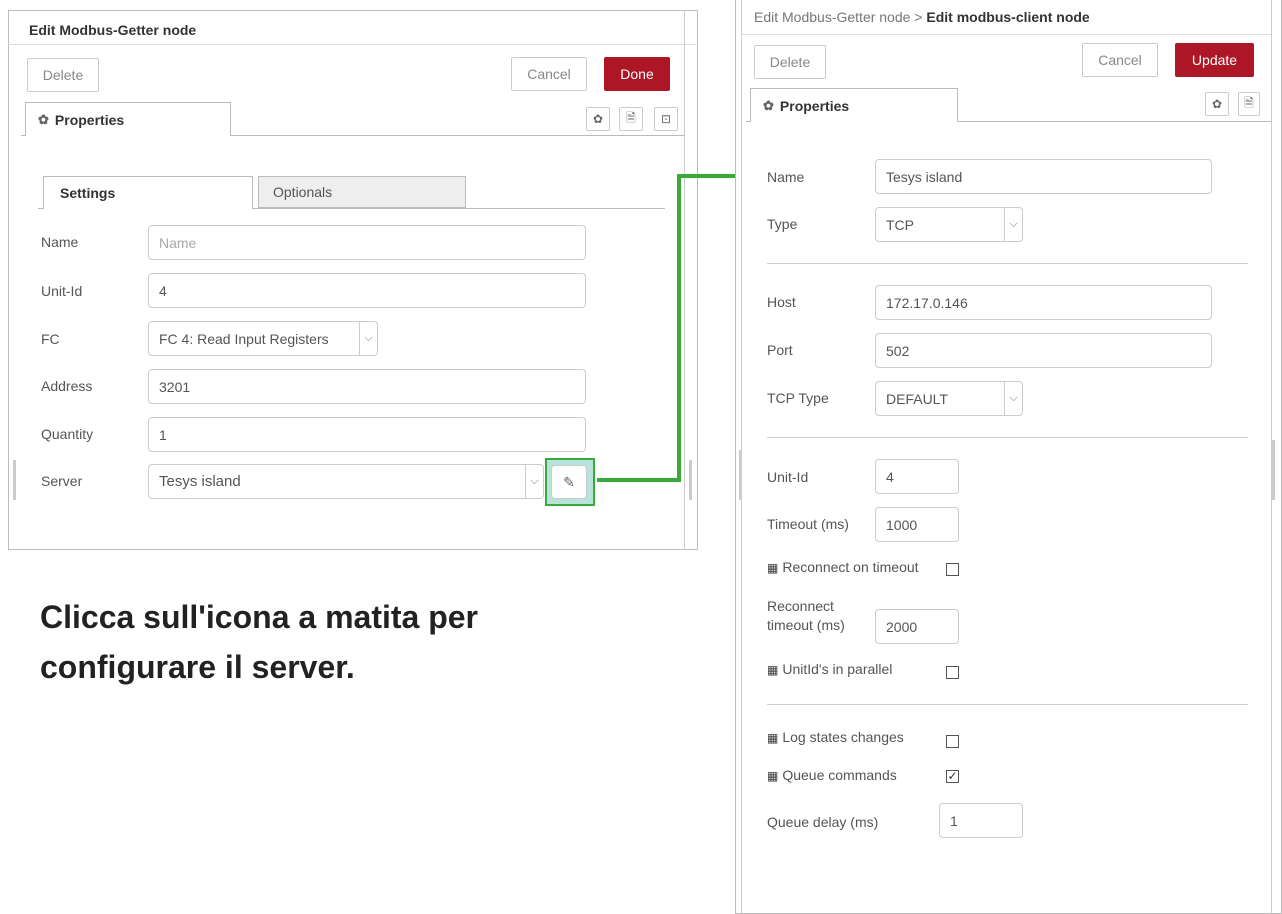 The height and width of the screenshot is (914, 1282). I want to click on name-input: Name, so click(367, 242).